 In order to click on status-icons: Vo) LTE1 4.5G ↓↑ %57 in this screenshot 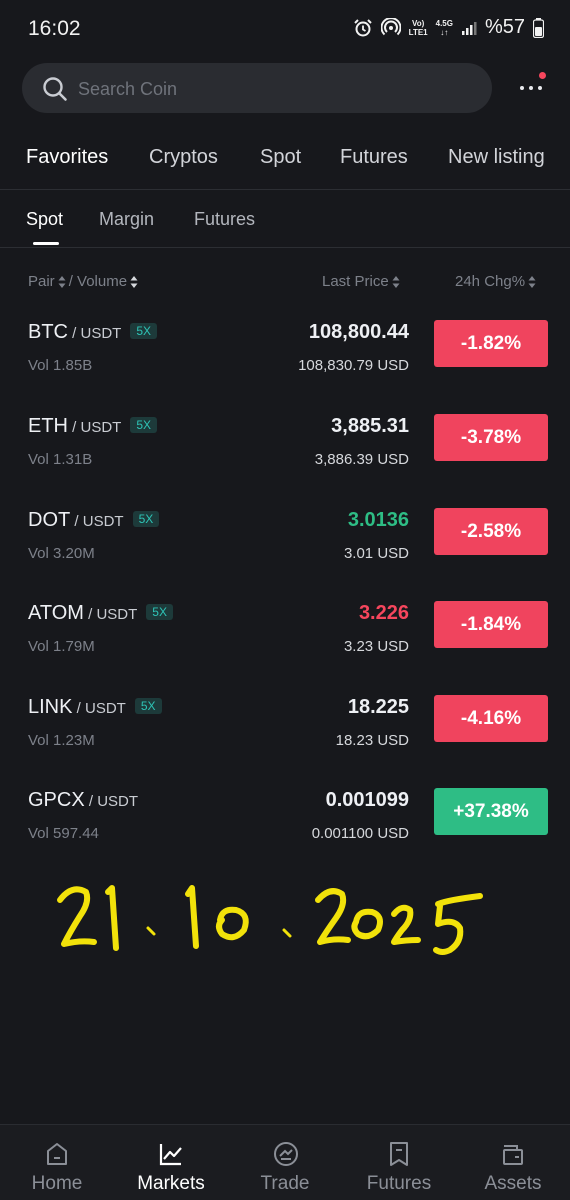, I will do `click(448, 27)`.